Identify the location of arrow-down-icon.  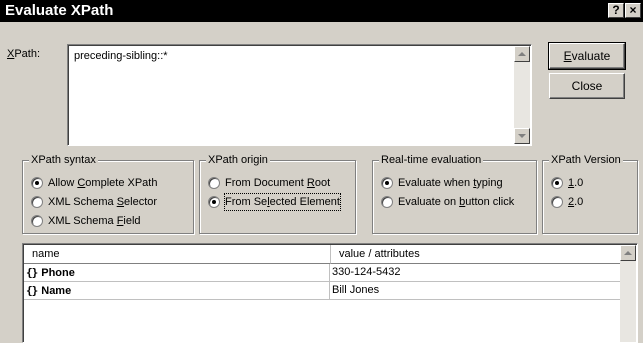
(522, 136).